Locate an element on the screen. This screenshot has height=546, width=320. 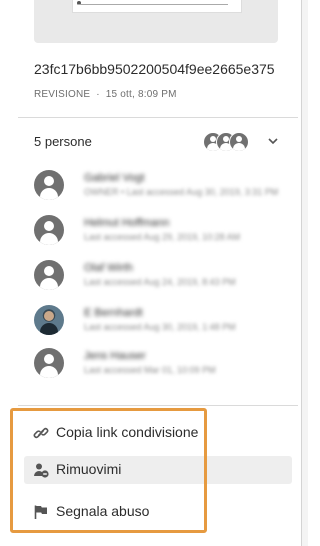
user-photo is located at coordinates (49, 320).